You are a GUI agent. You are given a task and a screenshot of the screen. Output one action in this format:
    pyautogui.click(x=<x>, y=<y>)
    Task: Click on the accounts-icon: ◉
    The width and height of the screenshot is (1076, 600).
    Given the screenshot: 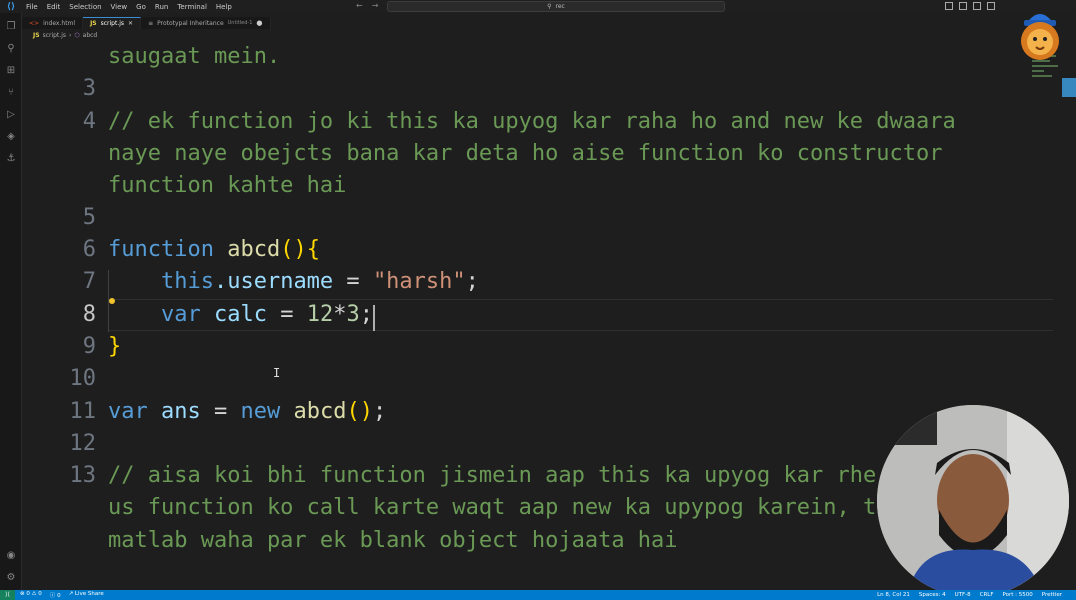 What is the action you would take?
    pyautogui.click(x=11, y=556)
    